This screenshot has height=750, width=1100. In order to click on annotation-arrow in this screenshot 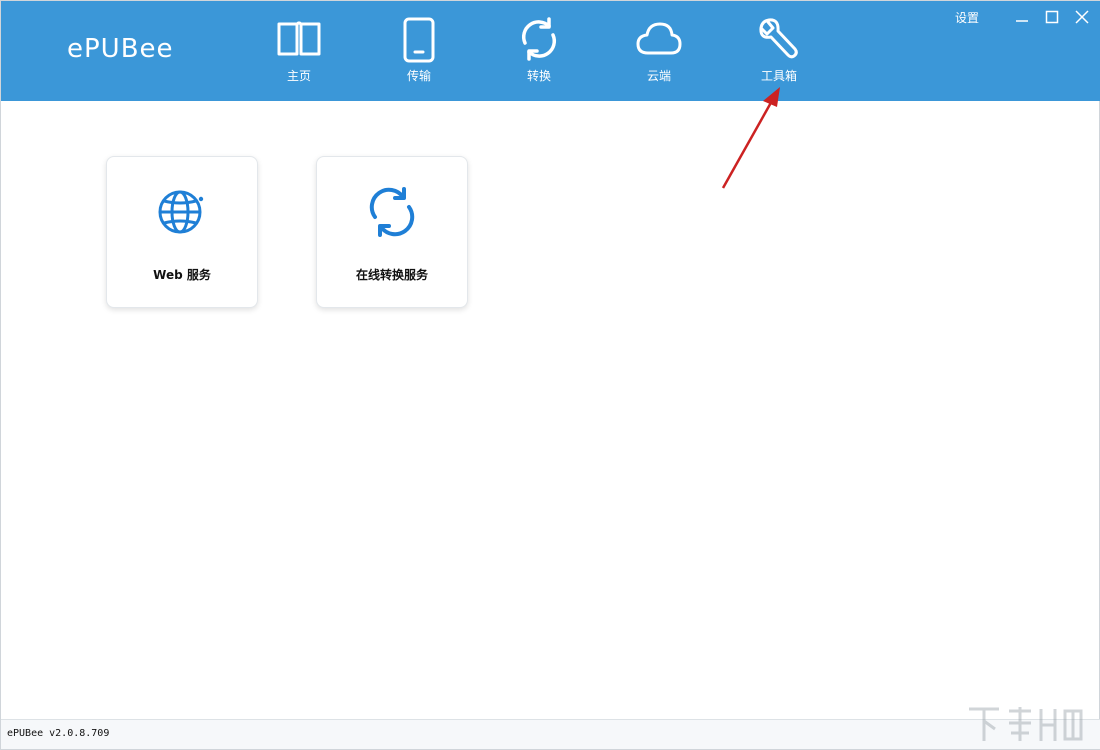, I will do `click(750, 138)`.